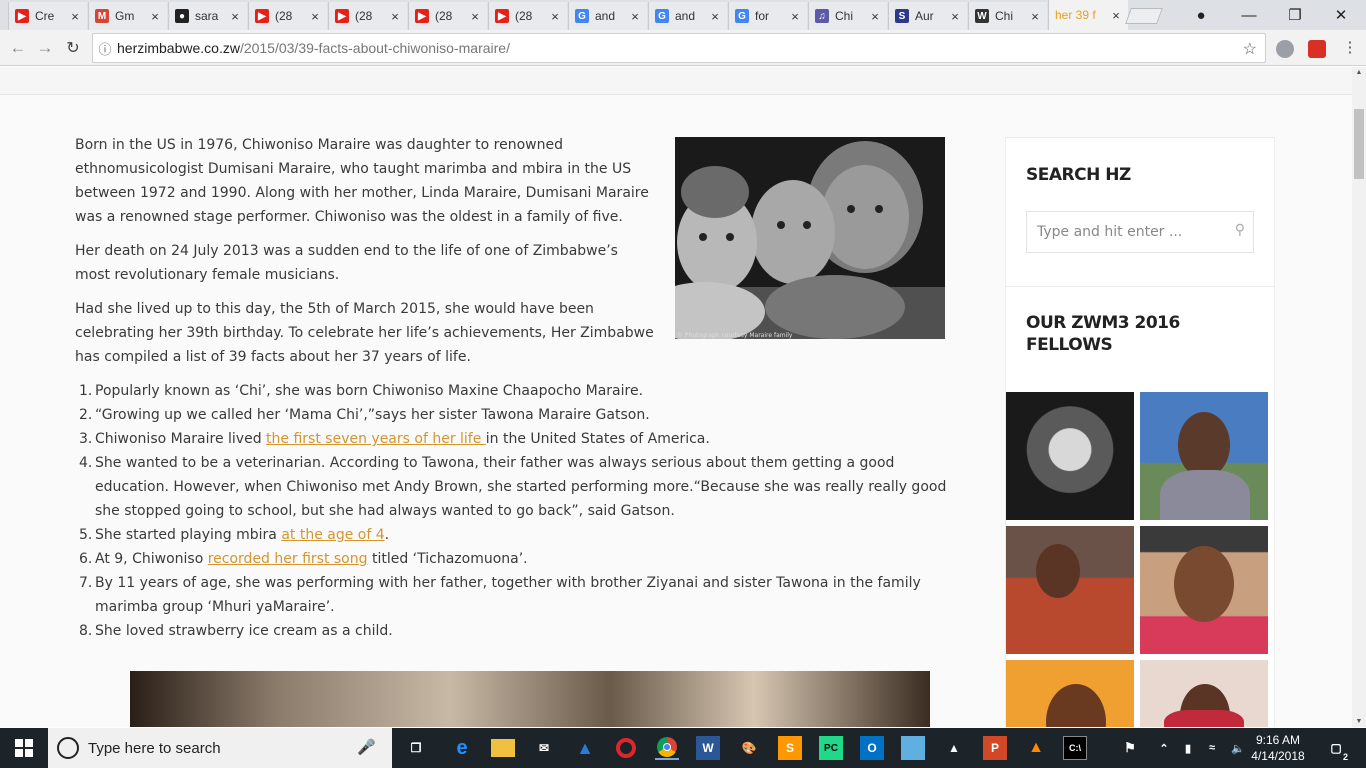 The height and width of the screenshot is (768, 1366). Describe the element at coordinates (831, 748) in the screenshot. I see `pycharm-icon: PC` at that location.